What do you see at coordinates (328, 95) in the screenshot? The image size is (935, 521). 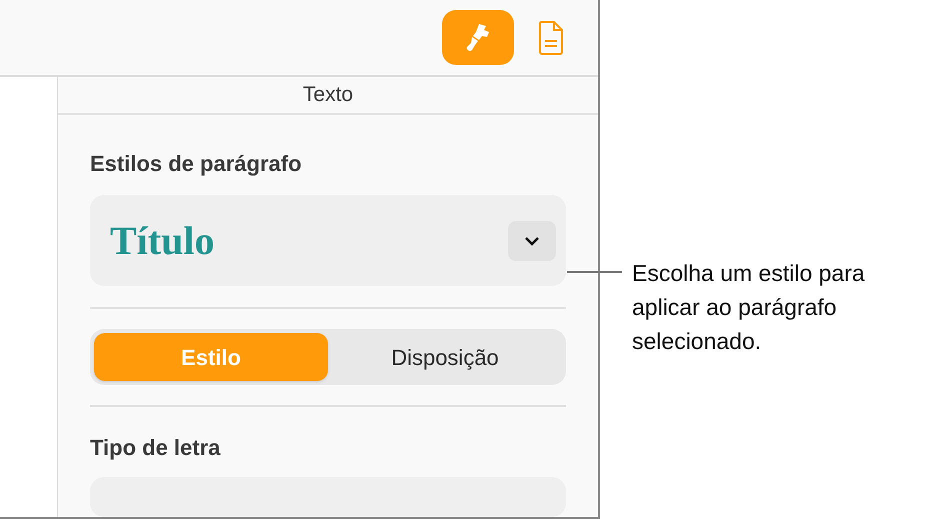 I see `panel-title: Texto` at bounding box center [328, 95].